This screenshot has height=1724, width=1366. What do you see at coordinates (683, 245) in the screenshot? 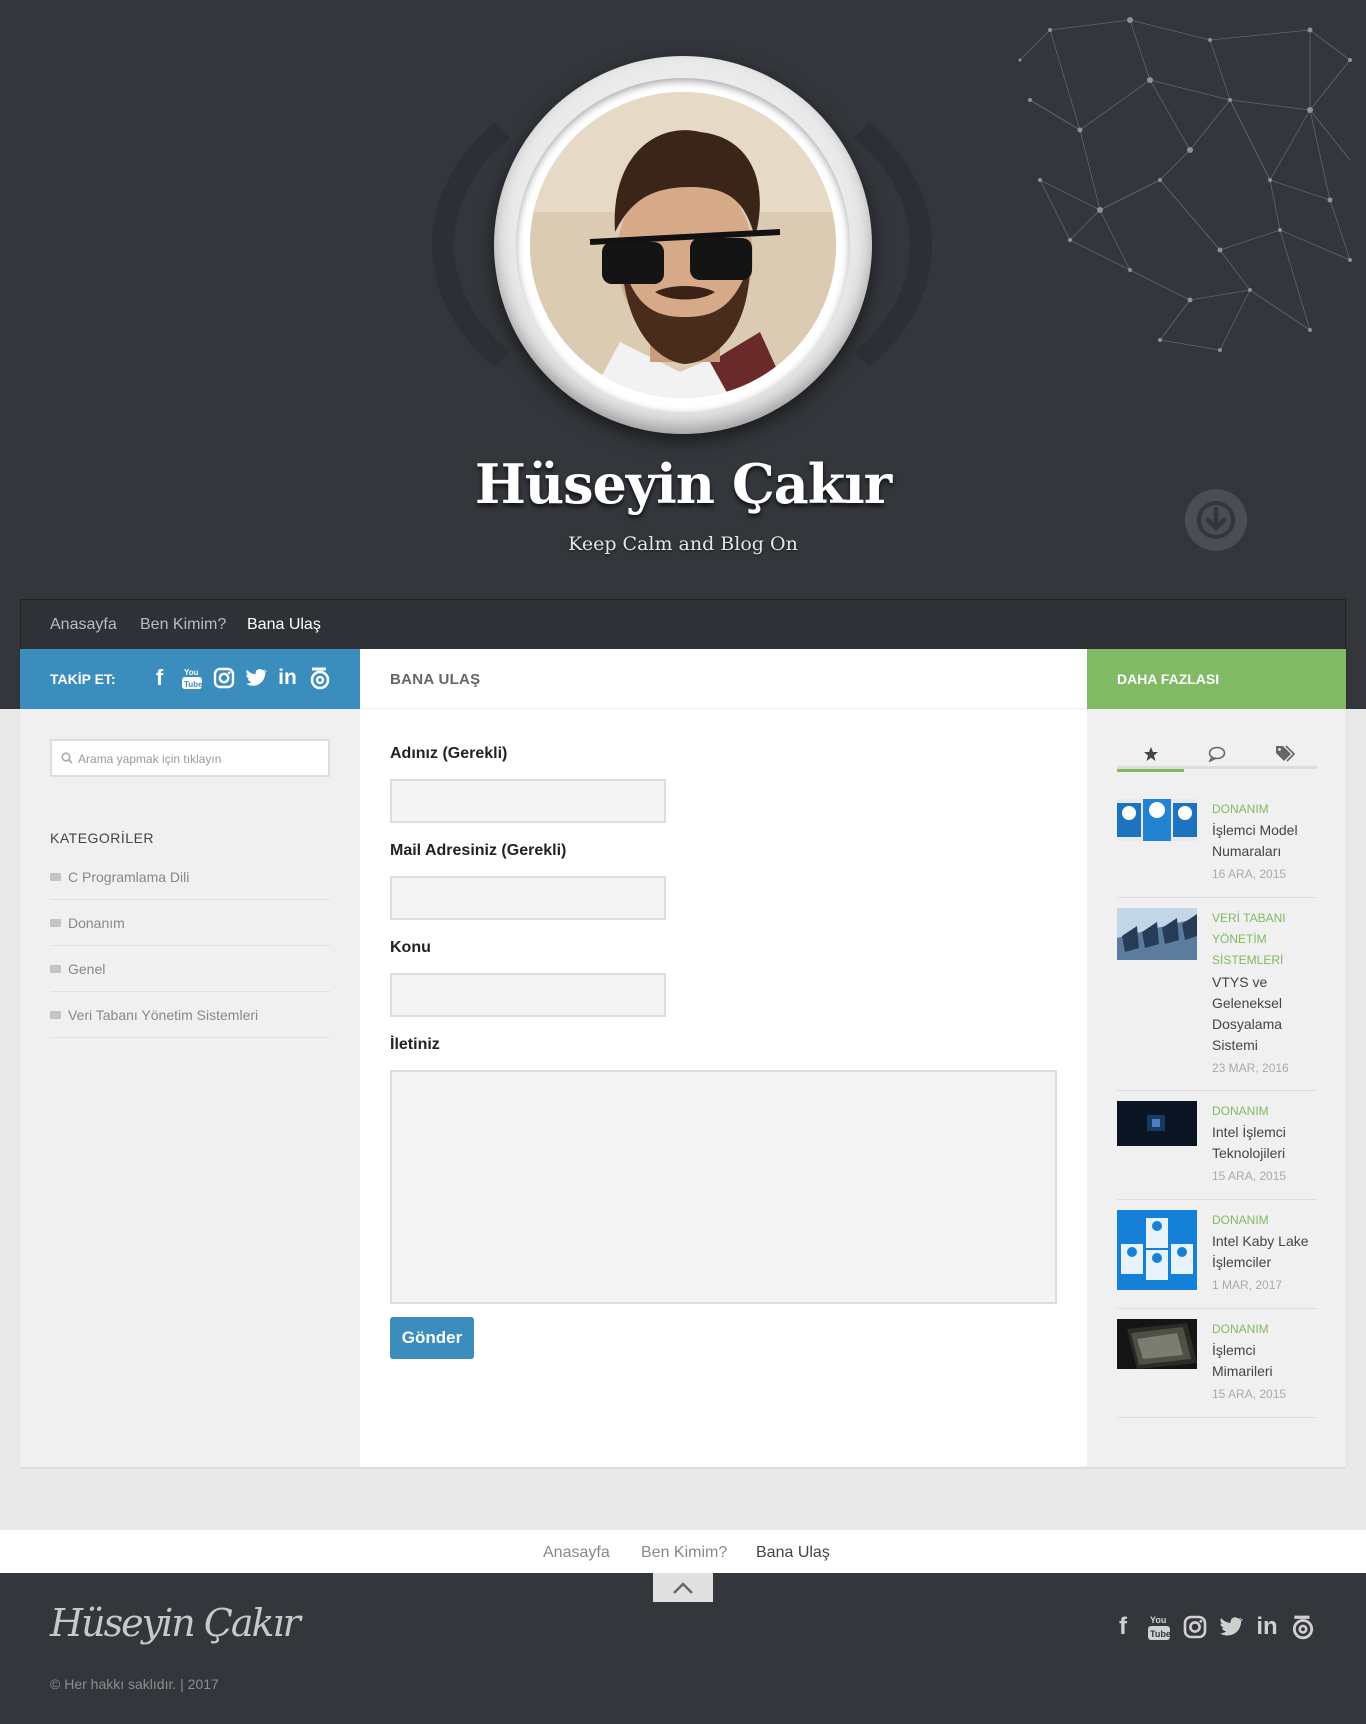
I see `profile-photo` at bounding box center [683, 245].